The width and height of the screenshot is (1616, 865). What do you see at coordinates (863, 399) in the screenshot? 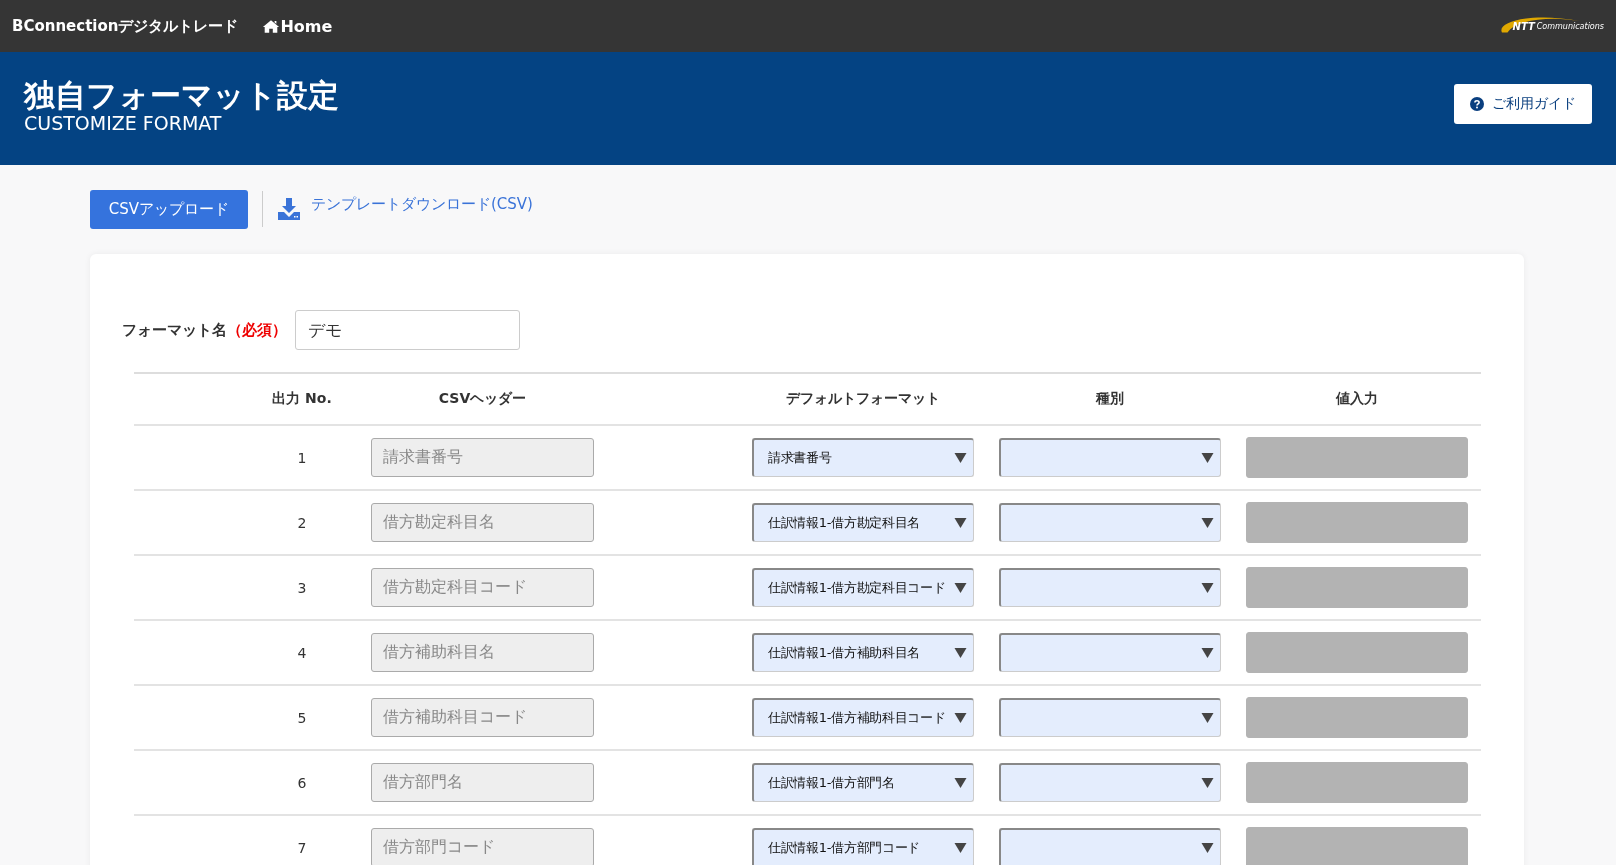
I see `column-header: デフォルトフォーマット` at bounding box center [863, 399].